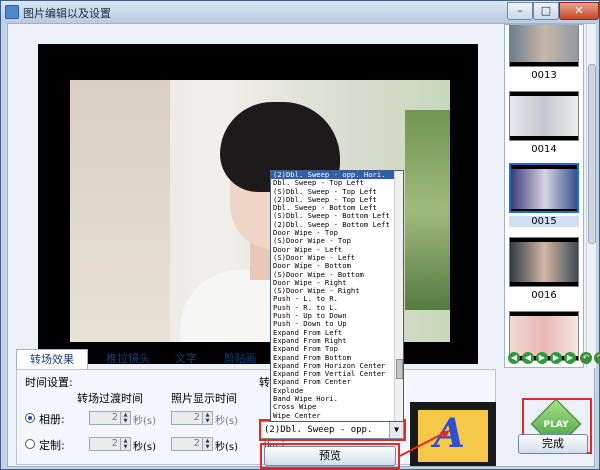 This screenshot has height=470, width=600. Describe the element at coordinates (333, 283) in the screenshot. I see `transition-option: Door Wipe - Right` at that location.